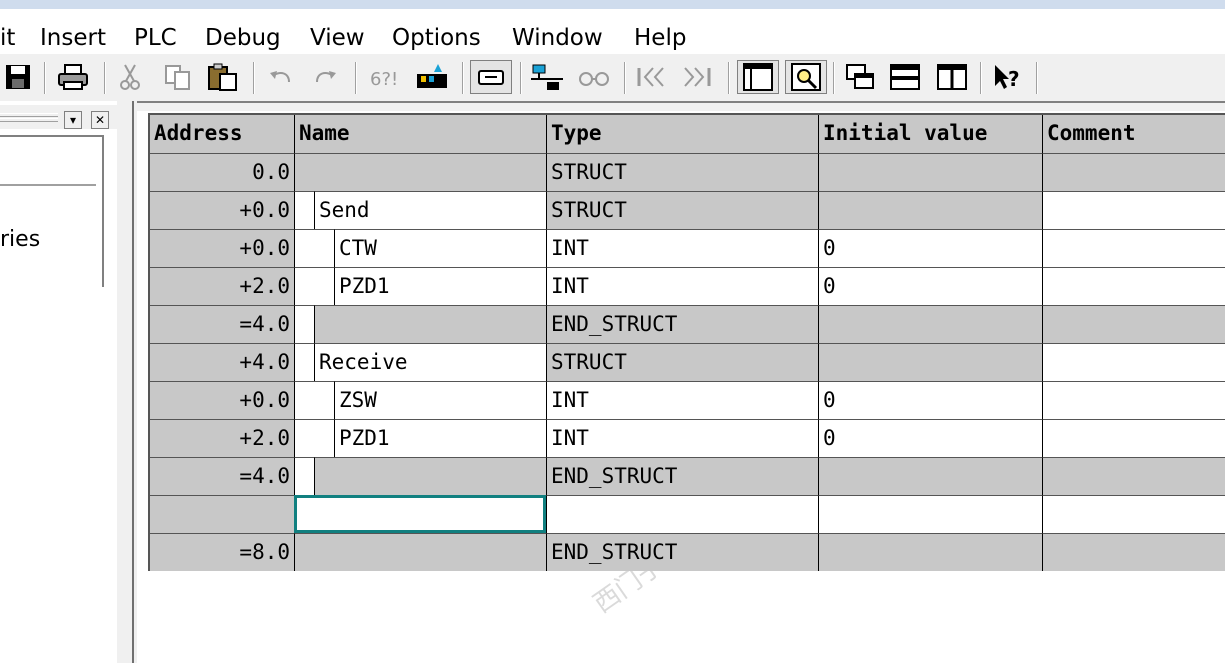 The image size is (1225, 663). What do you see at coordinates (222, 324) in the screenshot?
I see `address-cell: =4.0` at bounding box center [222, 324].